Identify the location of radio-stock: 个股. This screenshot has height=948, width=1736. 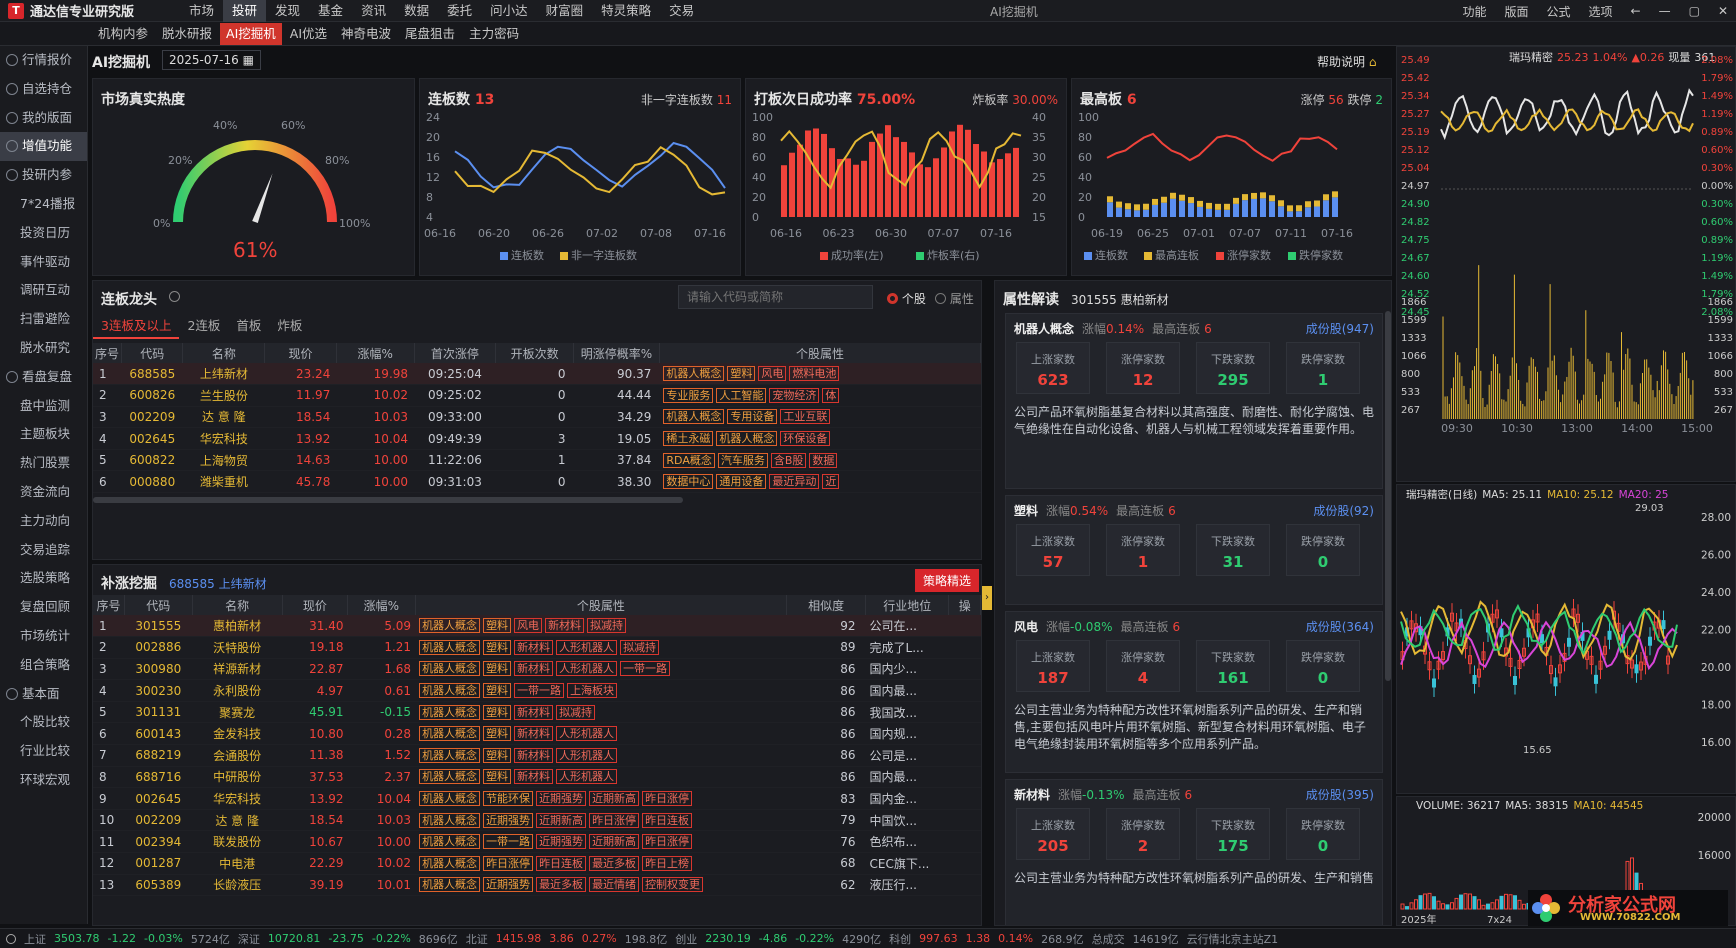
(906, 298).